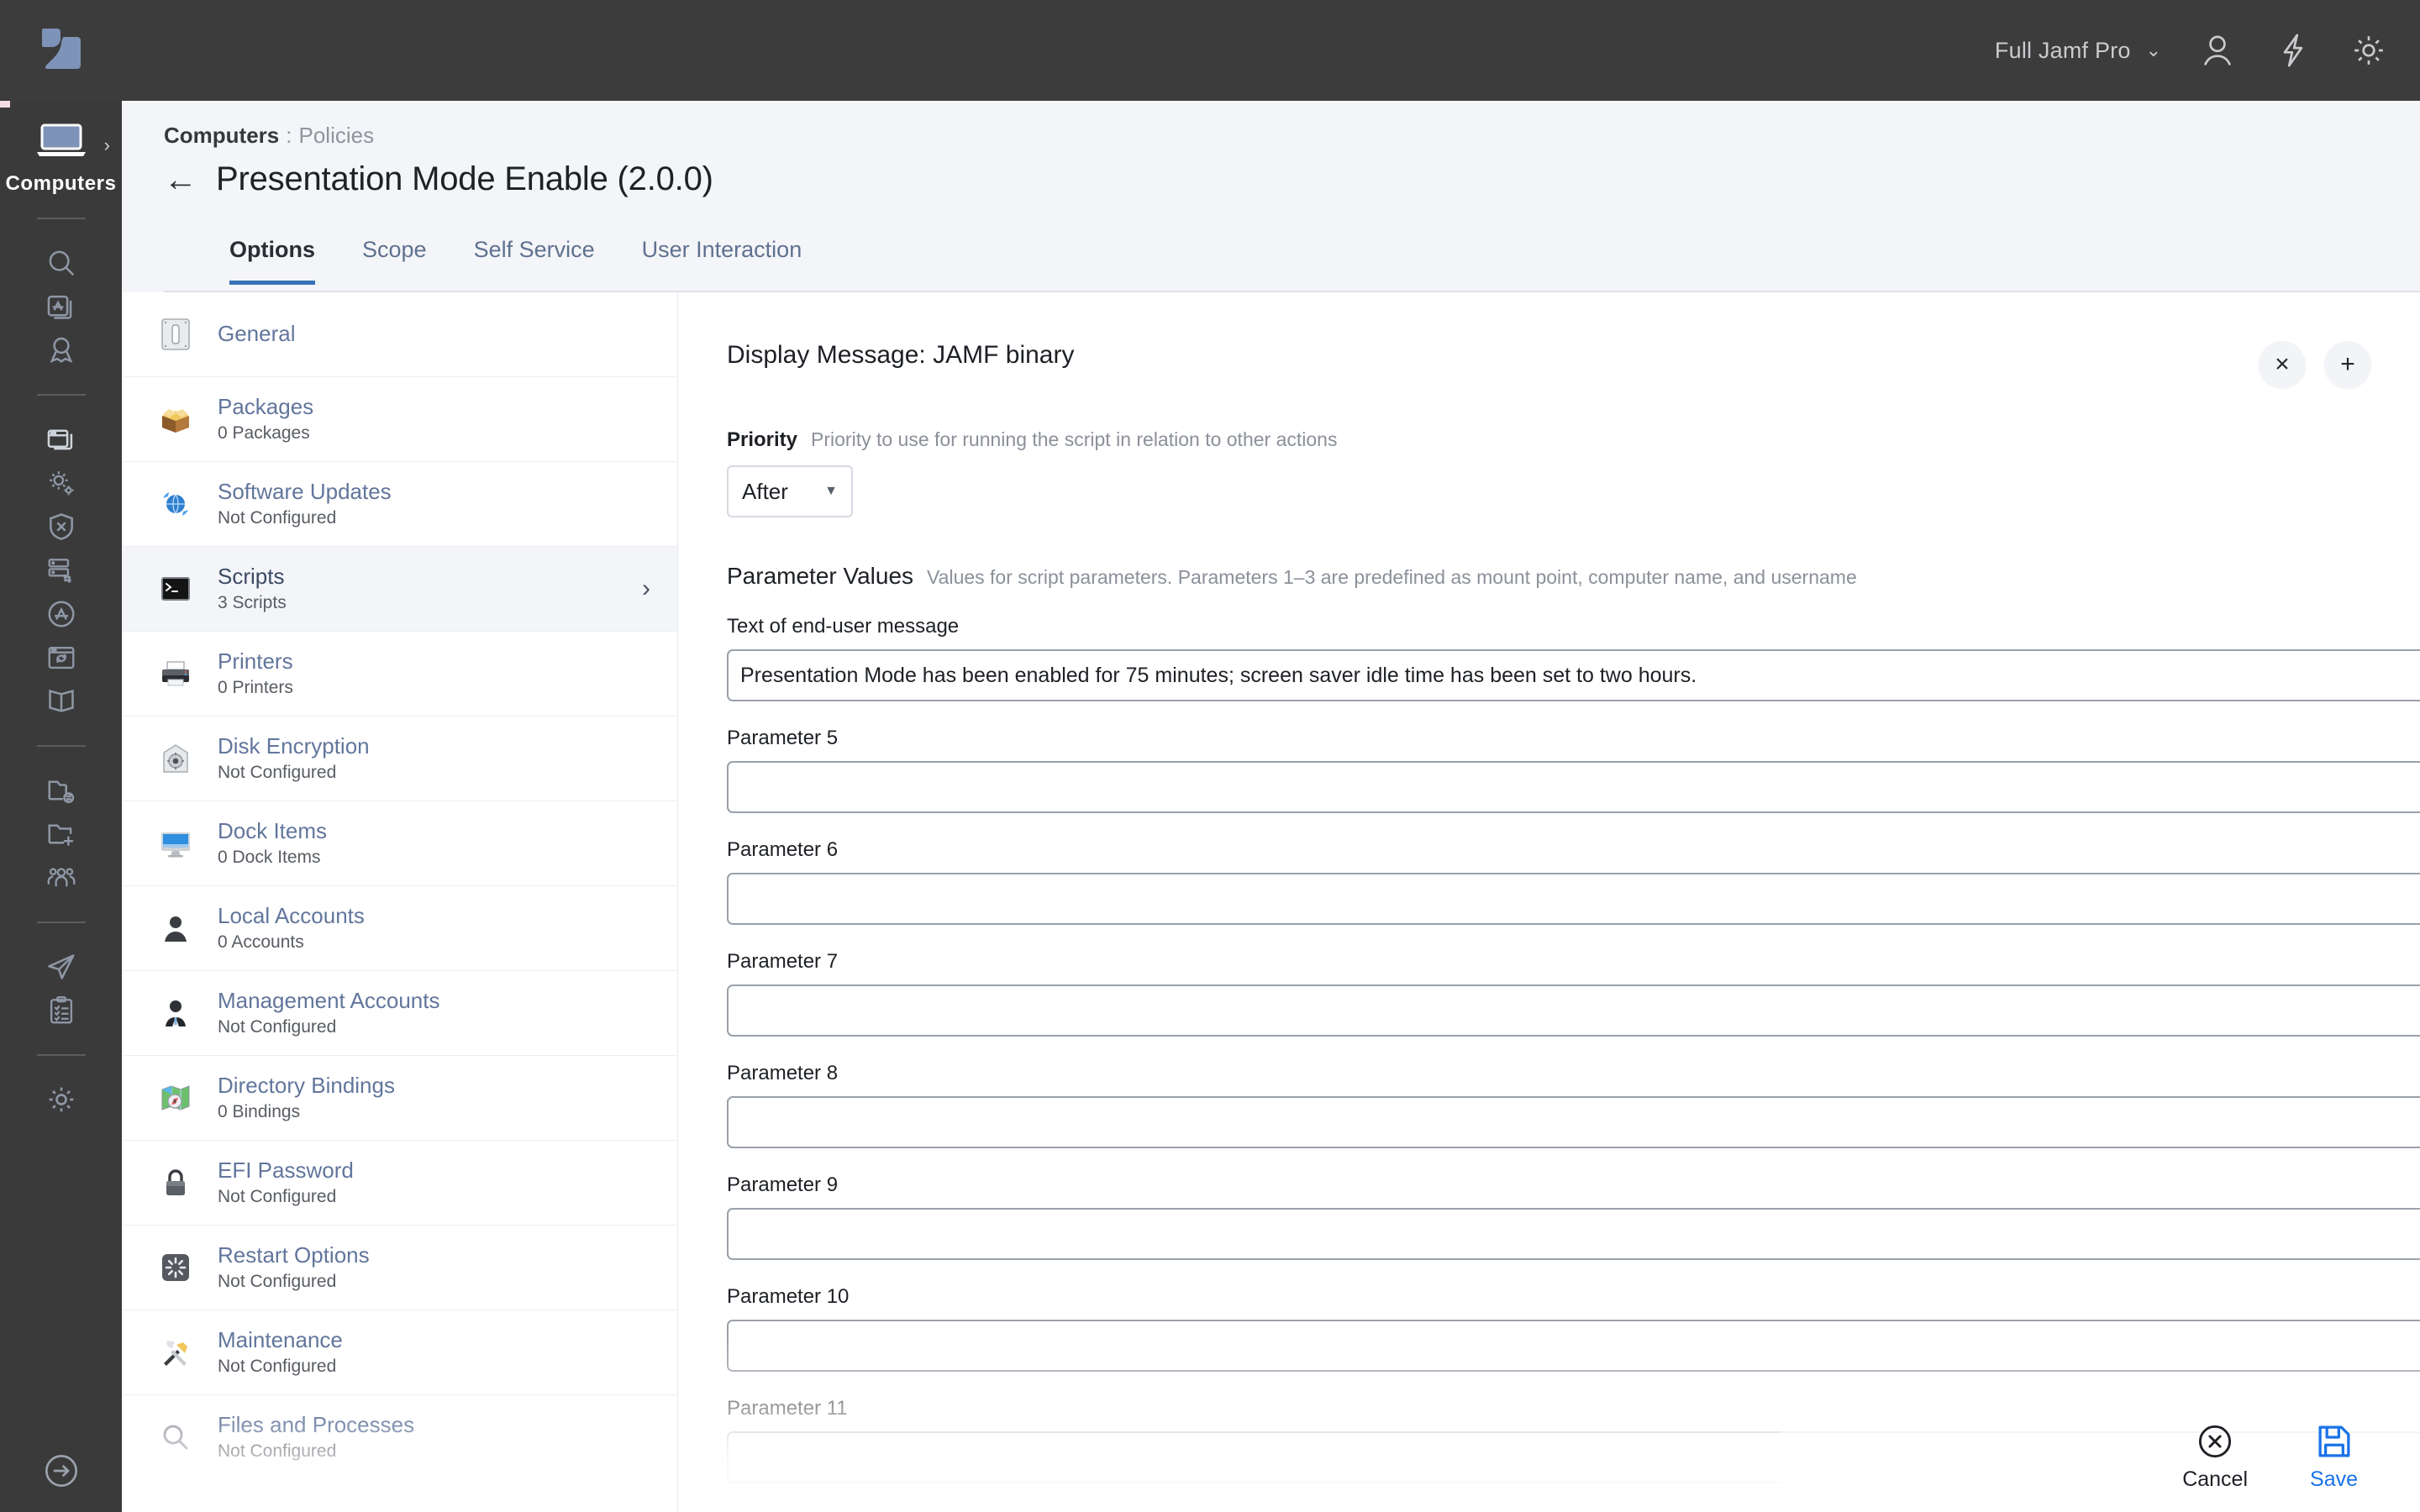  I want to click on parameter-label: Parameter 8, so click(783, 1073).